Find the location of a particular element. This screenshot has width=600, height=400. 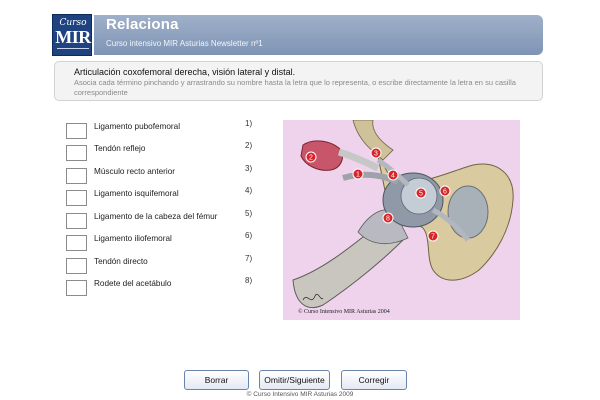

marker-2: 2 is located at coordinates (311, 157).